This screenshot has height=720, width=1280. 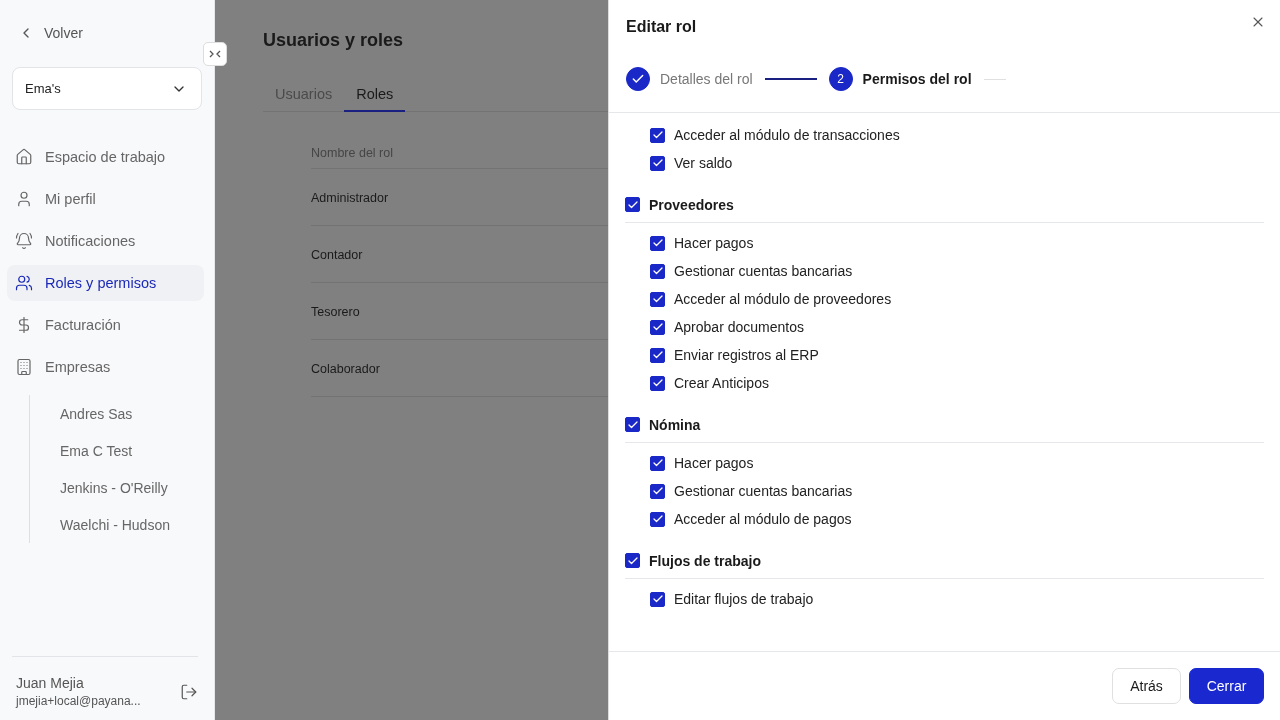 I want to click on permission-label: Ver saldo, so click(x=703, y=163).